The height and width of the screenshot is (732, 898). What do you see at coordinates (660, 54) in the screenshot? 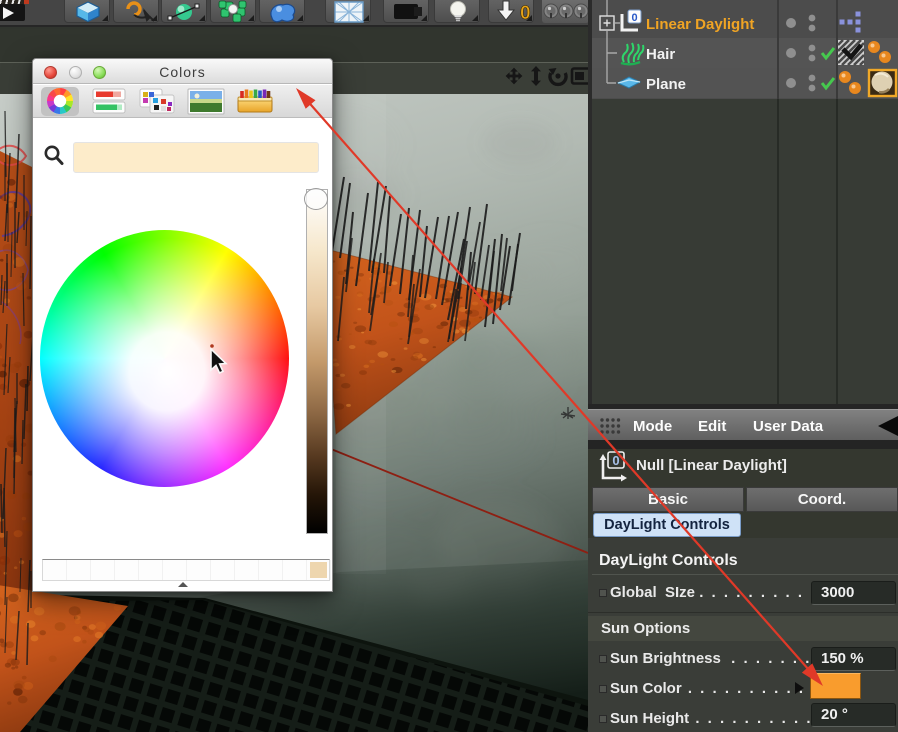
I see `svg-text: Hair` at bounding box center [660, 54].